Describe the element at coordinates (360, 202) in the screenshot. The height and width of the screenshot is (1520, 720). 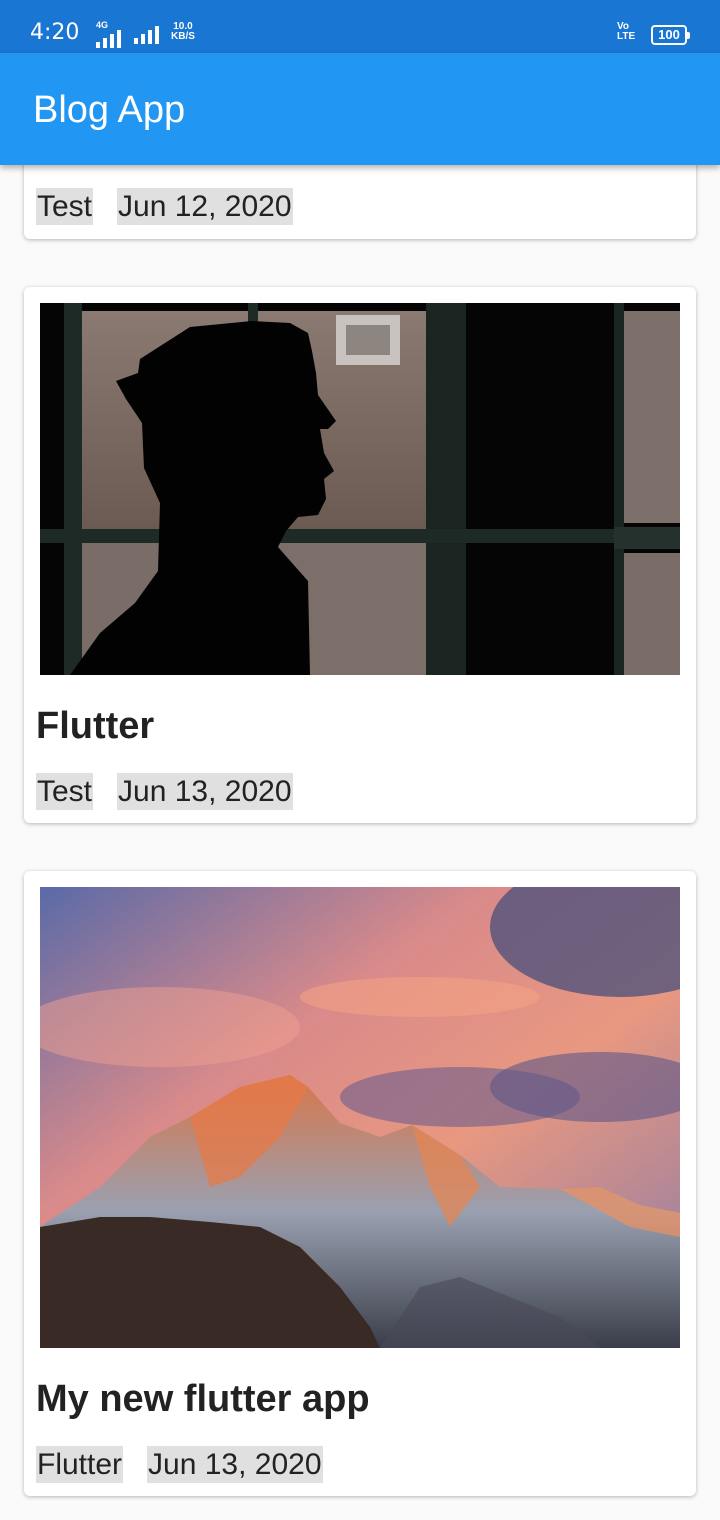
I see `post-card: Test Jun 12, 2020` at that location.